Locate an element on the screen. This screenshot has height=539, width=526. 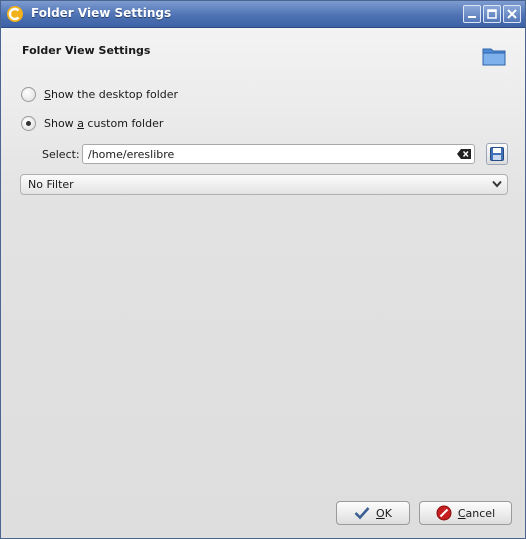
cancel-button: Cancel is located at coordinates (465, 513).